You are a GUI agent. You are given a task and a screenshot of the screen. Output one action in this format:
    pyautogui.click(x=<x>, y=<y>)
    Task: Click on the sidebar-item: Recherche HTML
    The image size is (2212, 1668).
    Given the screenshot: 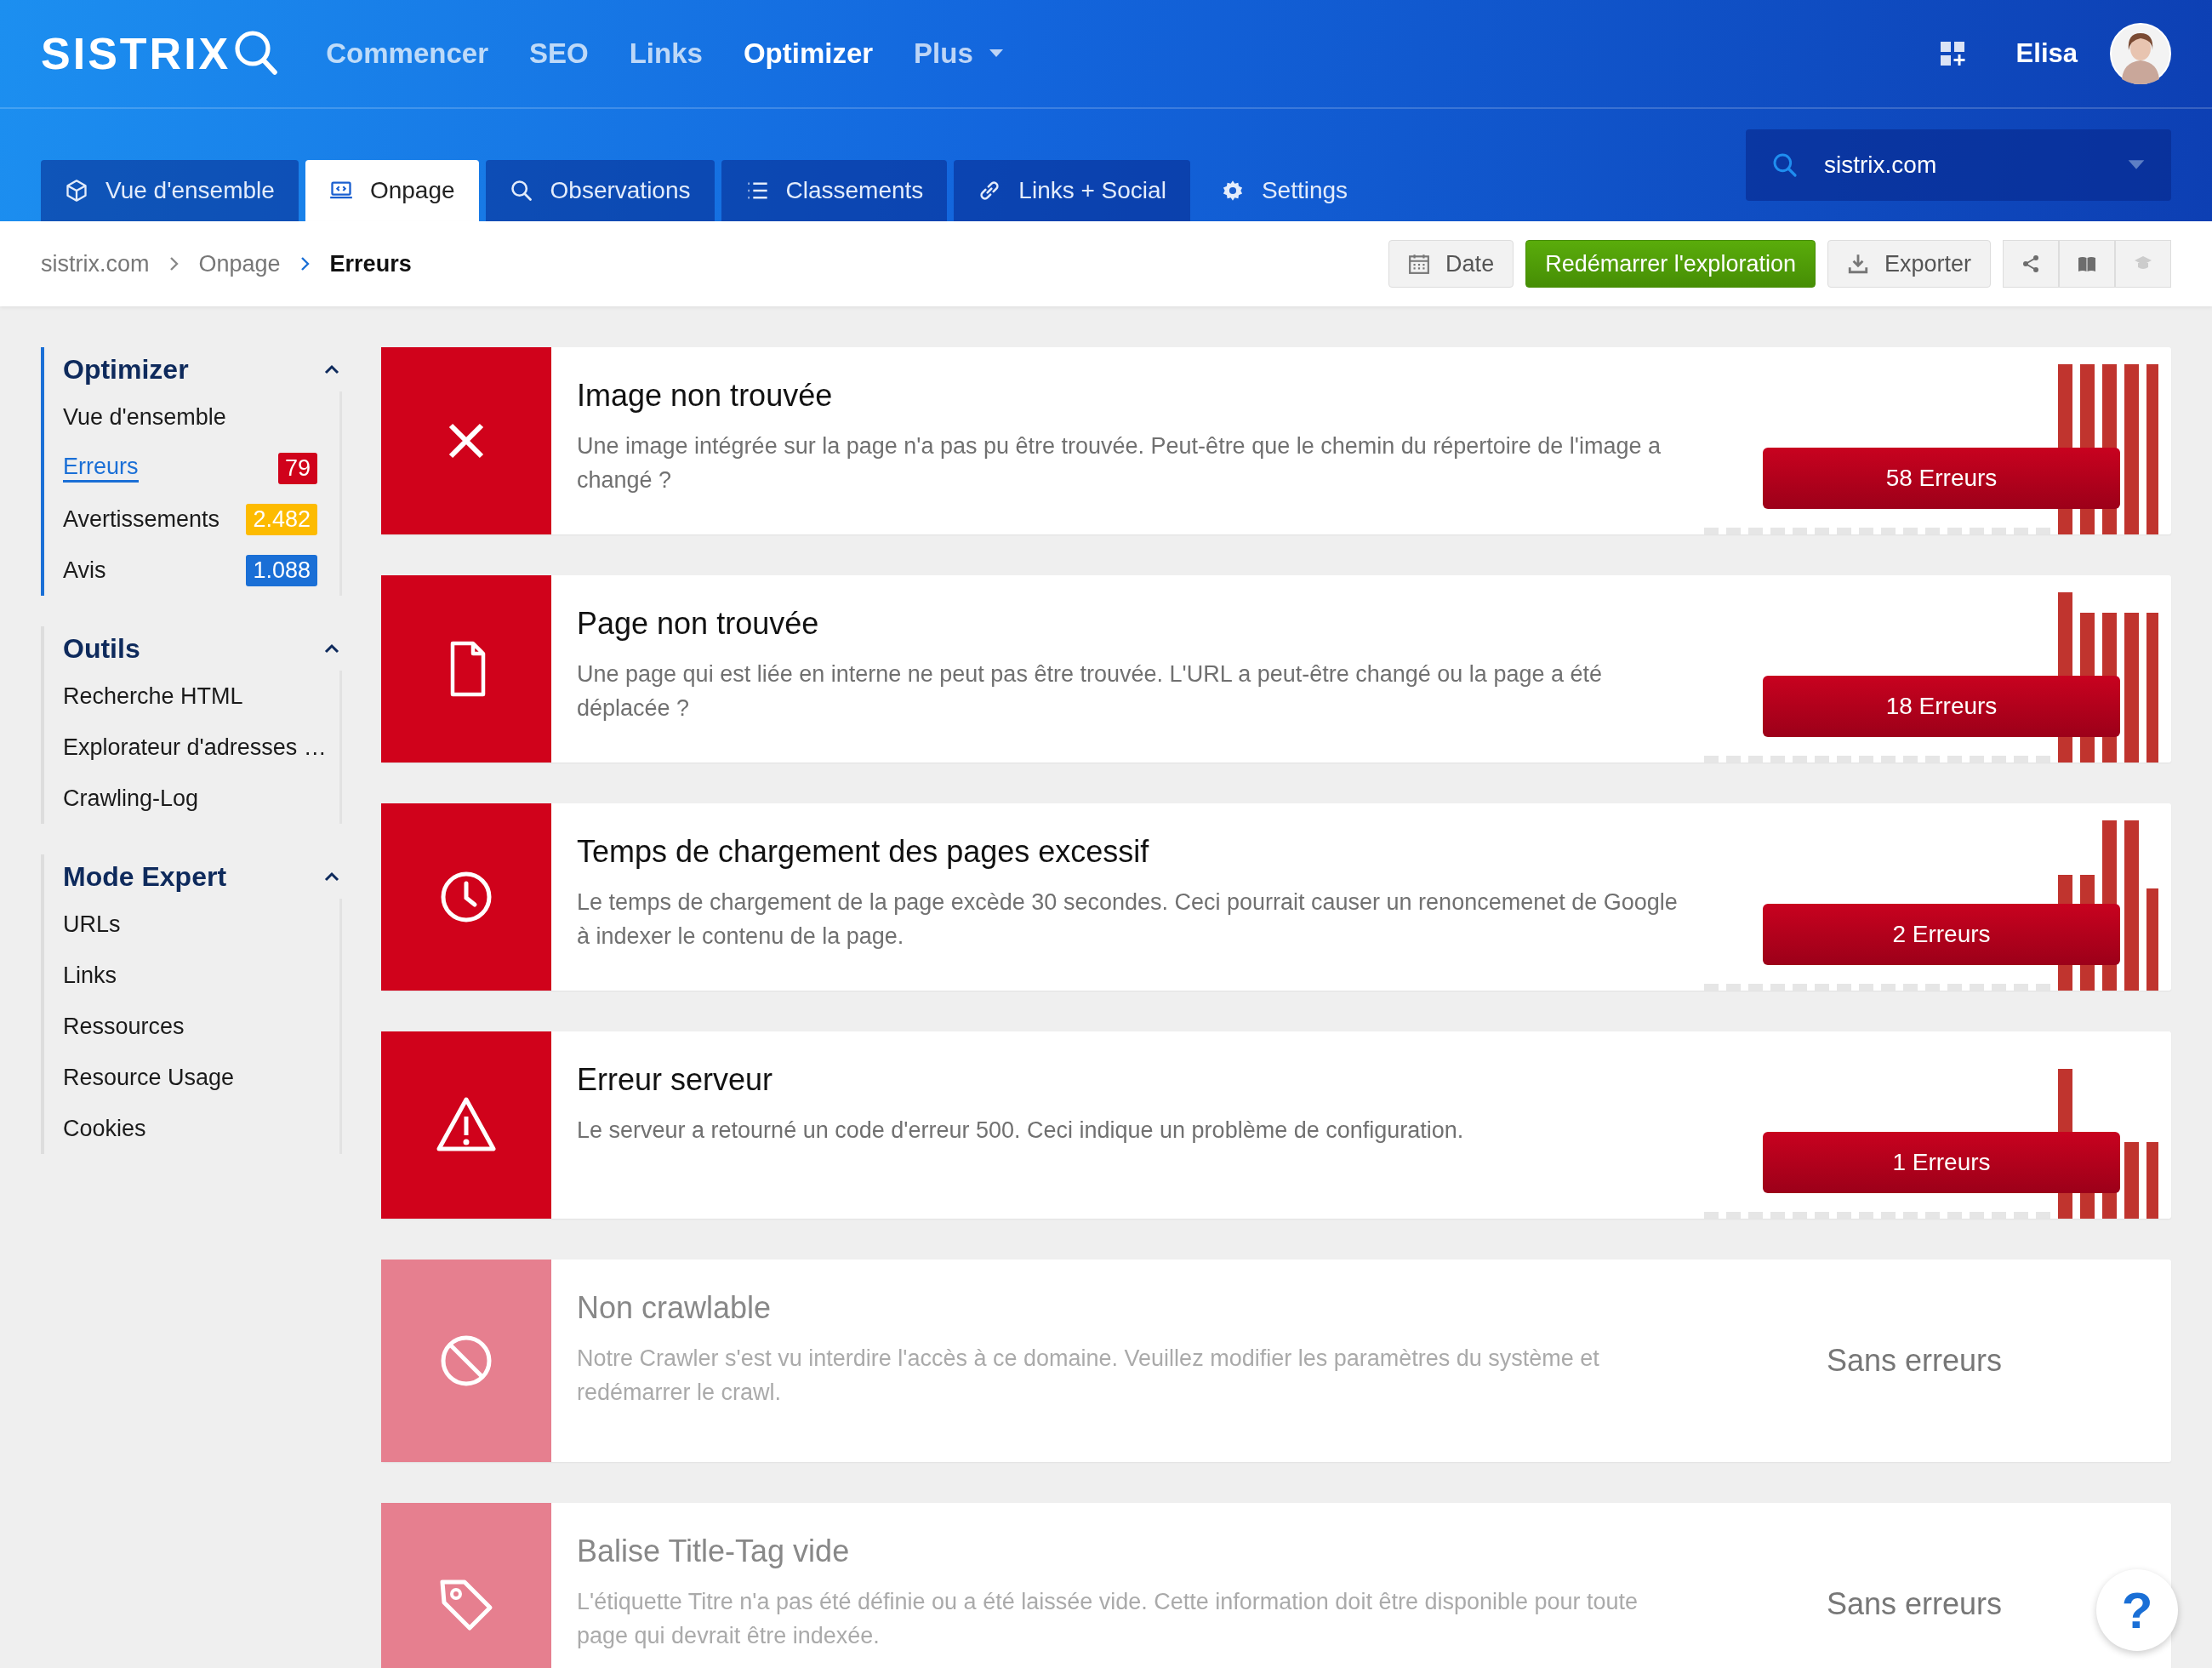 What is the action you would take?
    pyautogui.click(x=153, y=696)
    